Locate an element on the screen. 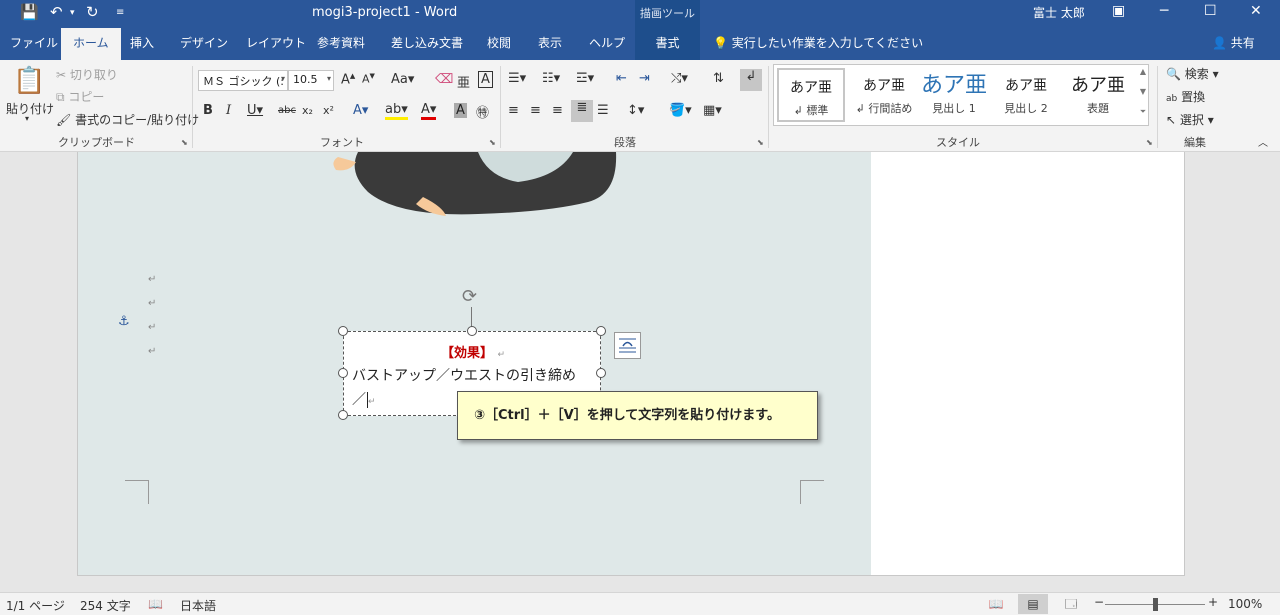 Image resolution: width=1280 pixels, height=615 pixels. tell-me-box: 💡 実行したい作業を入力してください is located at coordinates (818, 43).